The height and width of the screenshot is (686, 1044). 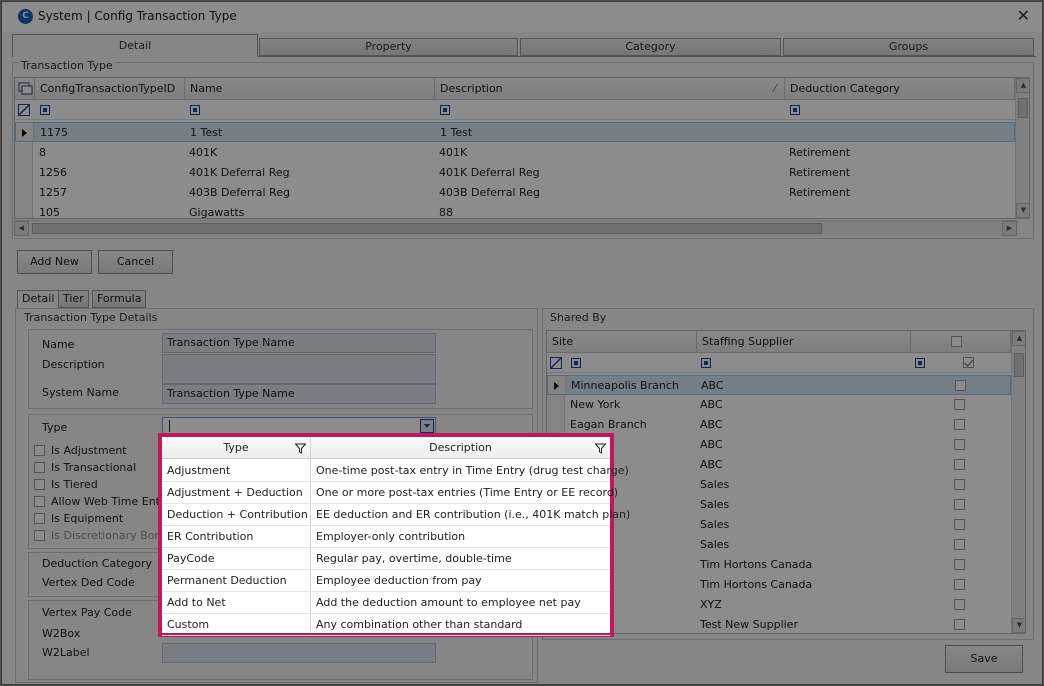 I want to click on table-row: 105 Gigawatts 88, so click(x=515, y=211).